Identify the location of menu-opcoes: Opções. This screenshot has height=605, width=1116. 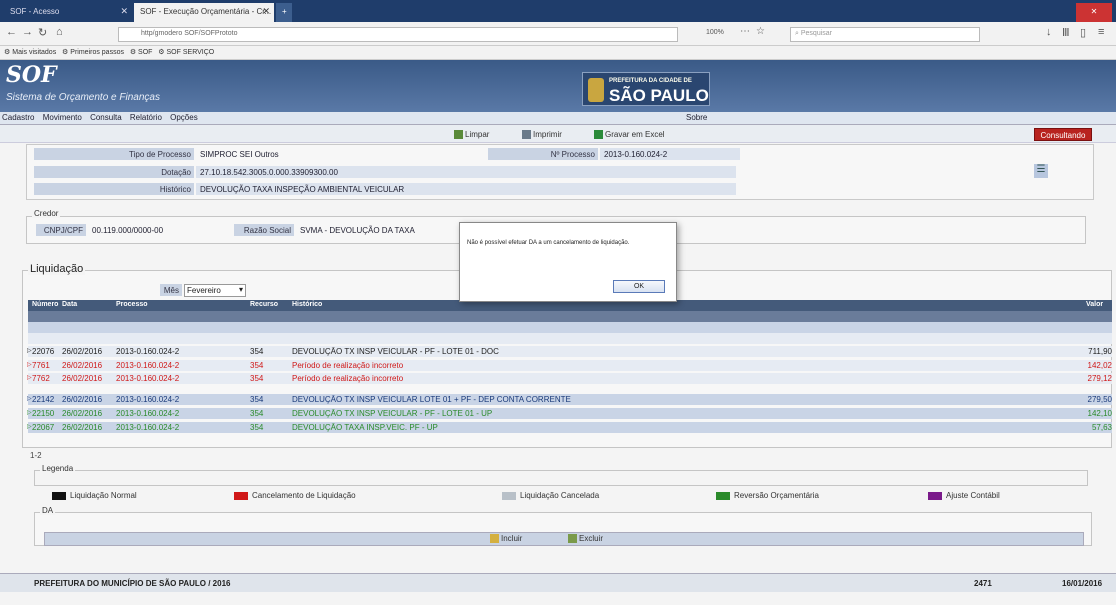
(184, 117).